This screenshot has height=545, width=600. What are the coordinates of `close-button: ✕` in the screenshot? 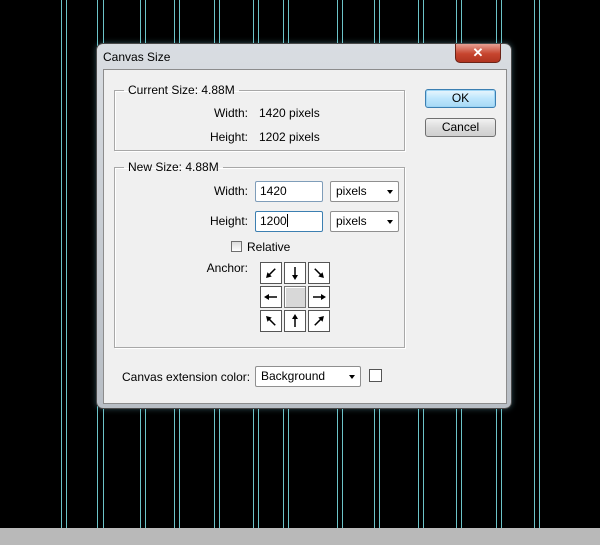 It's located at (478, 53).